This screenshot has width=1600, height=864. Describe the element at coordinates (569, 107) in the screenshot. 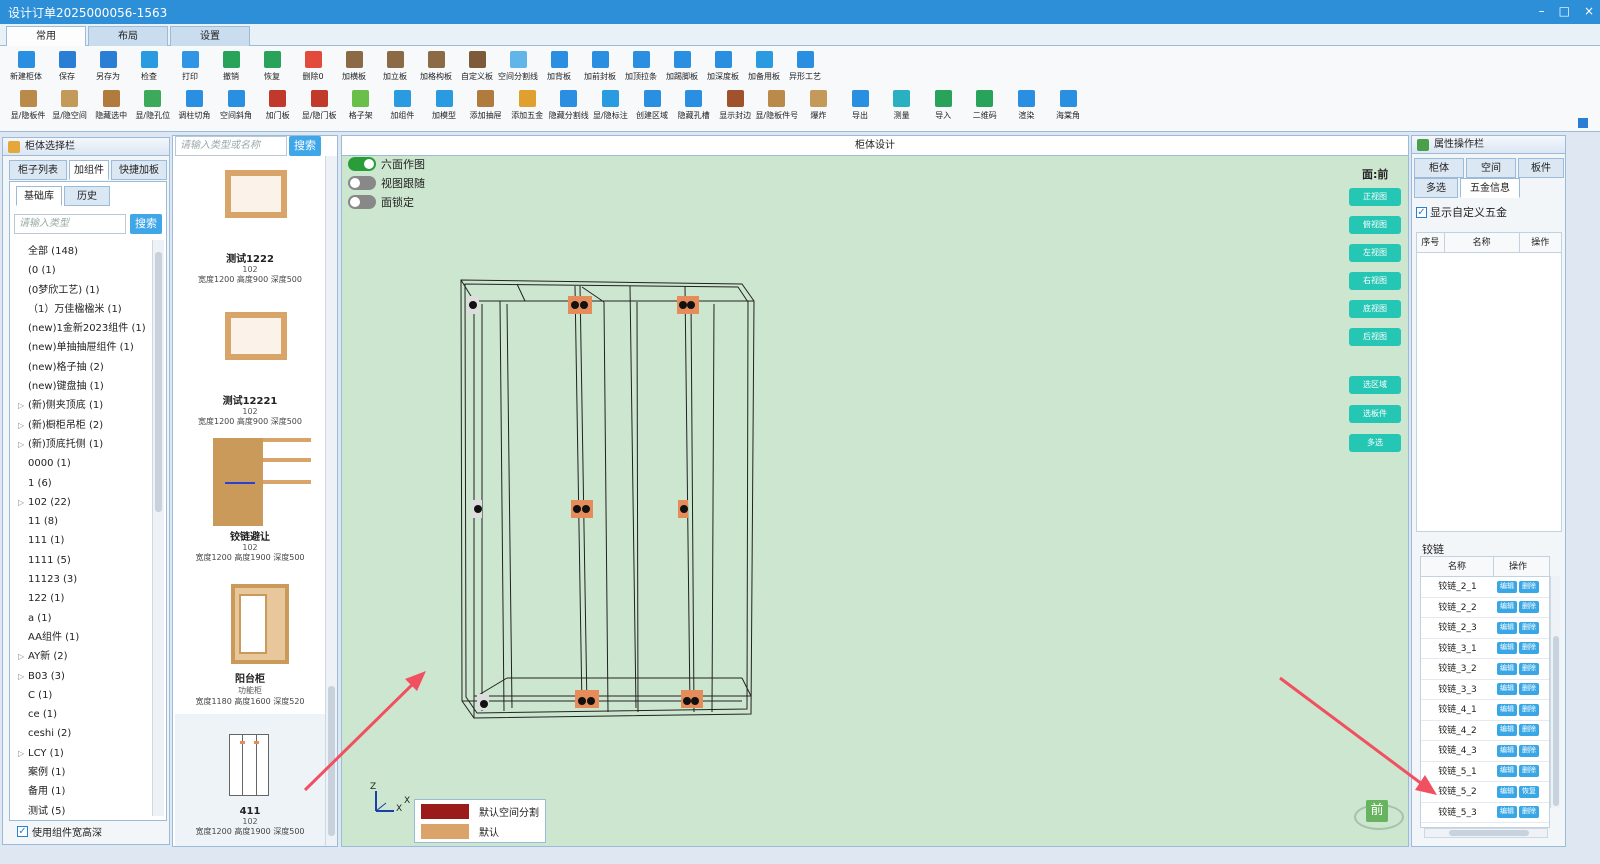

I see `ribbon-button-row2-13: 隐藏分割线` at that location.